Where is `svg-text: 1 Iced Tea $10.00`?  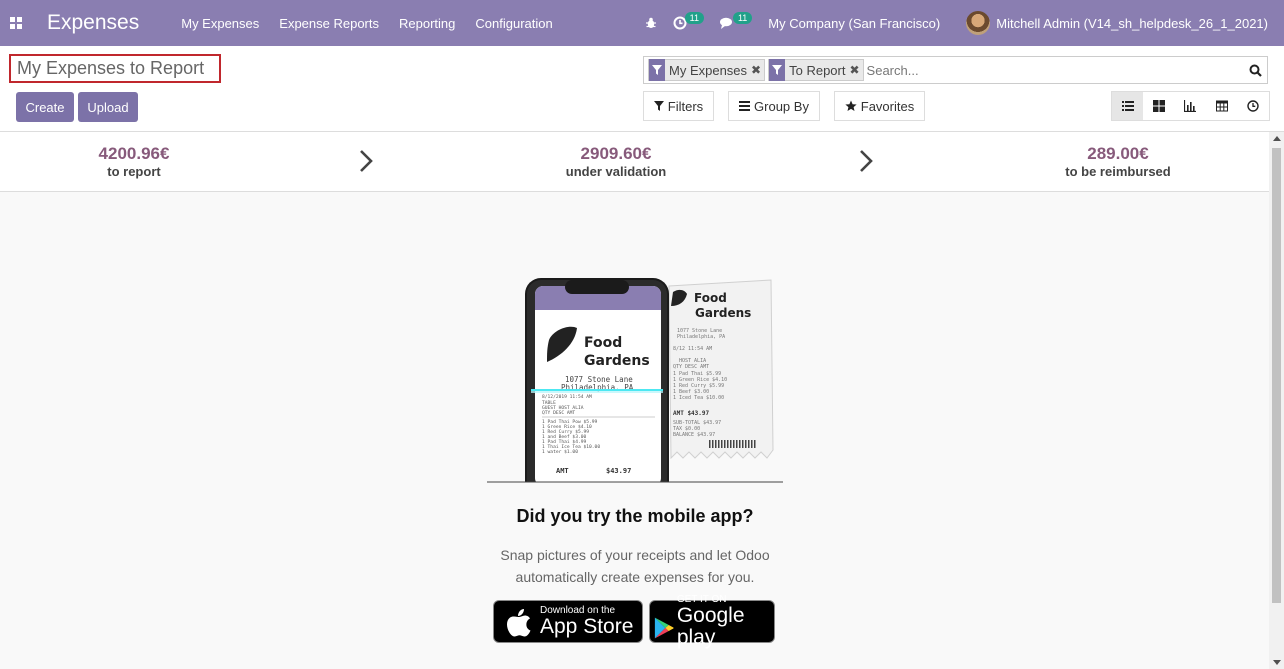
svg-text: 1 Iced Tea $10.00 is located at coordinates (698, 398).